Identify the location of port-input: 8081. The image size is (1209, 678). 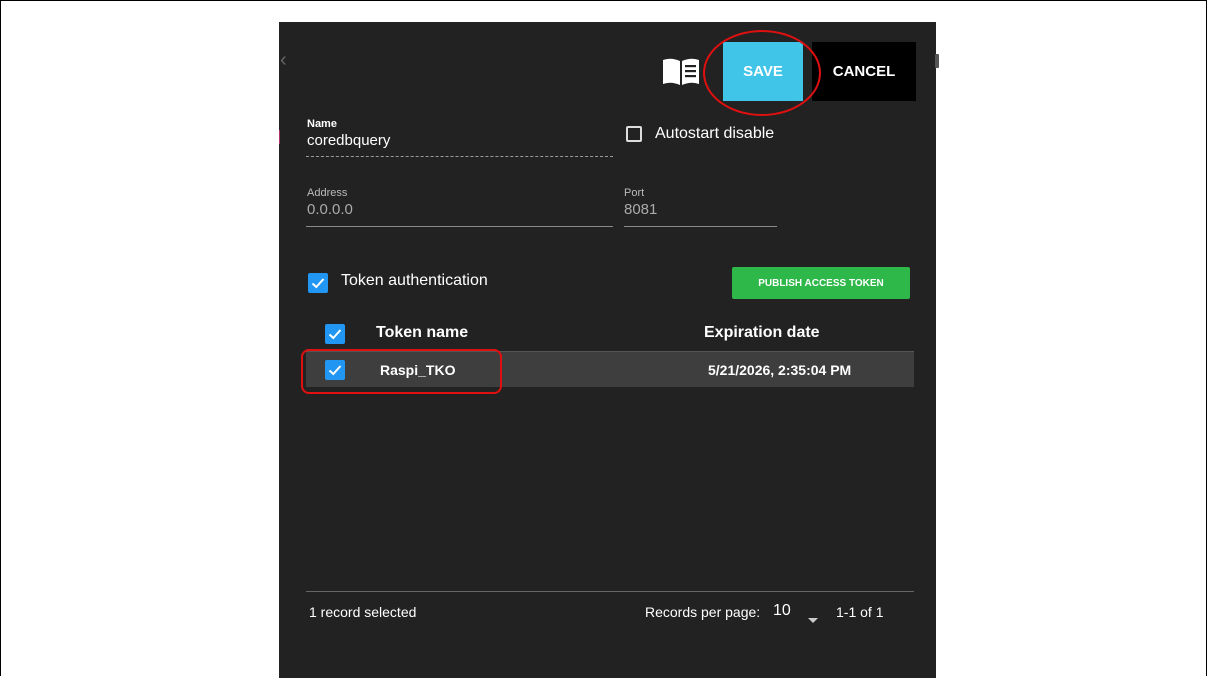
(640, 209).